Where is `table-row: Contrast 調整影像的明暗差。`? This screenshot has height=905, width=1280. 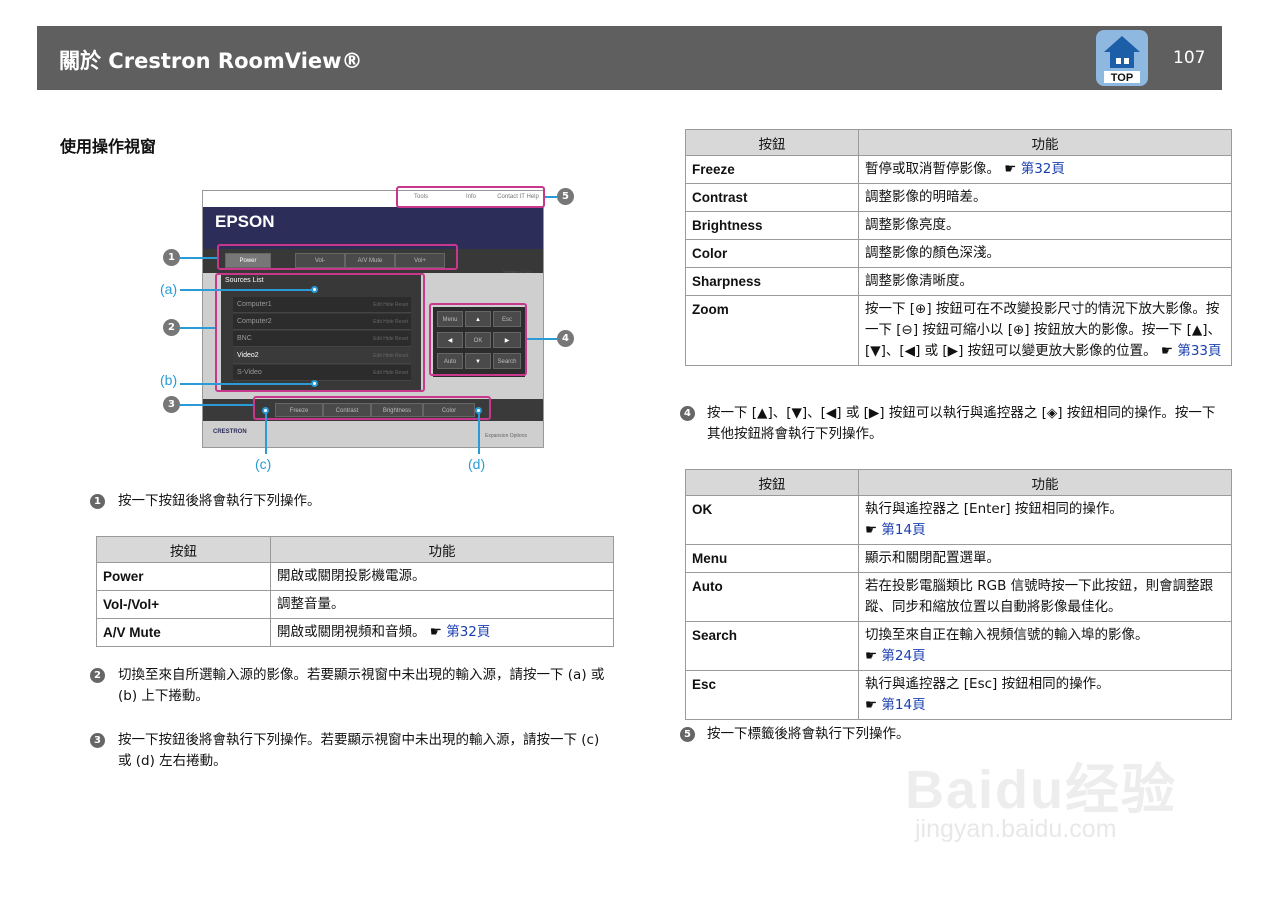
table-row: Contrast 調整影像的明暗差。 is located at coordinates (958, 197).